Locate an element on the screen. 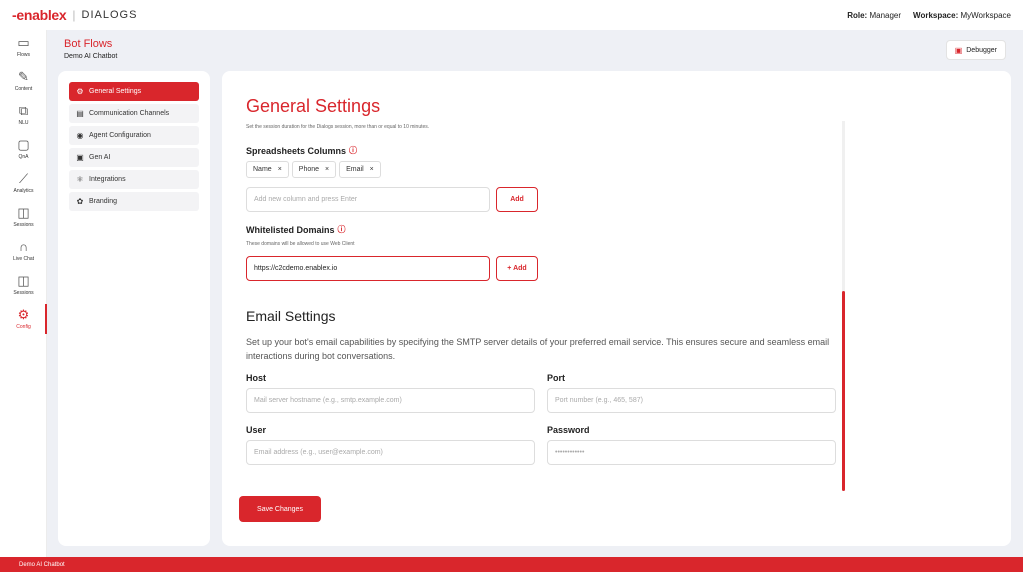 The height and width of the screenshot is (576, 1023). flows-icon: ▭ is located at coordinates (23, 42).